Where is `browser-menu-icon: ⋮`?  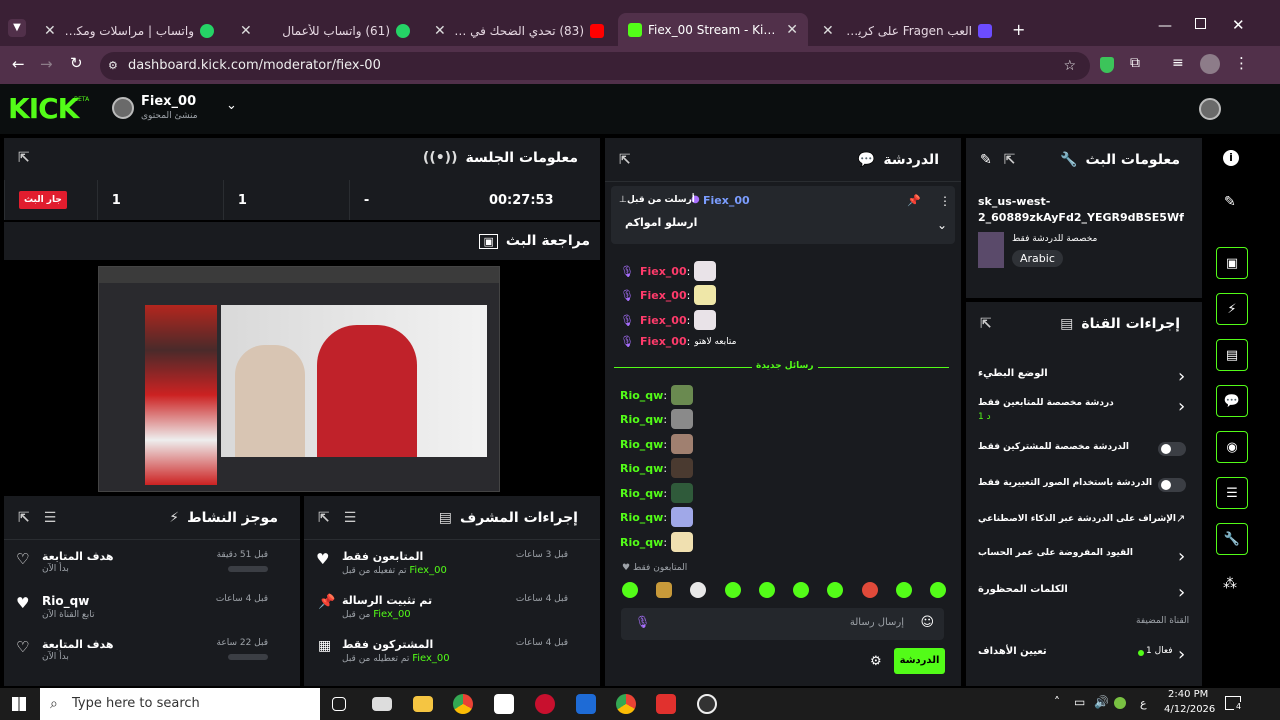 browser-menu-icon: ⋮ is located at coordinates (1241, 63).